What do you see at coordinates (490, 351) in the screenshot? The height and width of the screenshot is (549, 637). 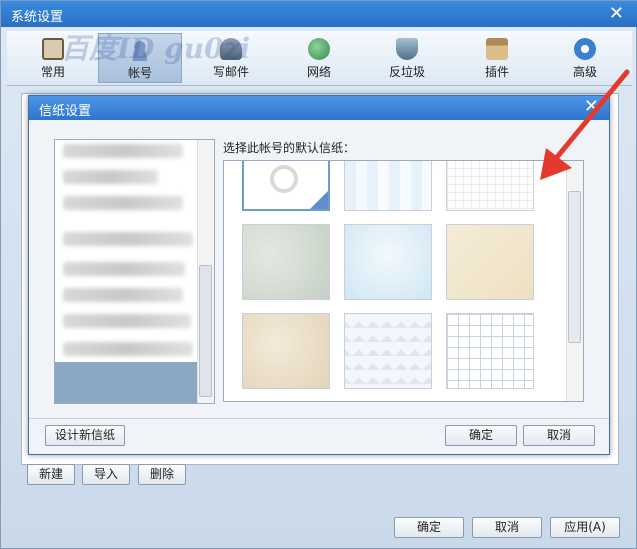 I see `paper-blue-grid` at bounding box center [490, 351].